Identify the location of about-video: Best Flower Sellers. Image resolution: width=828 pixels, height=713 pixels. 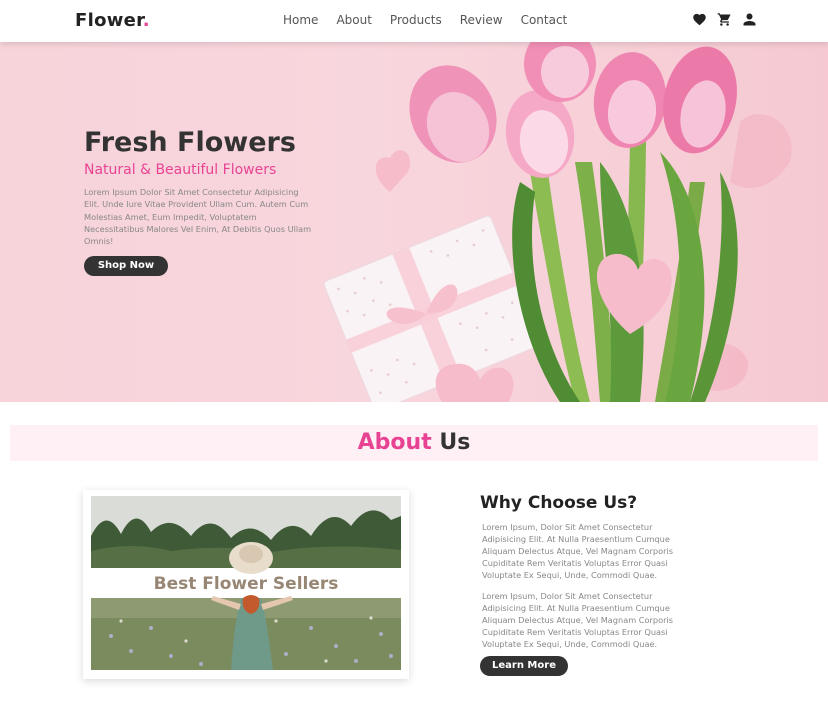
(246, 583).